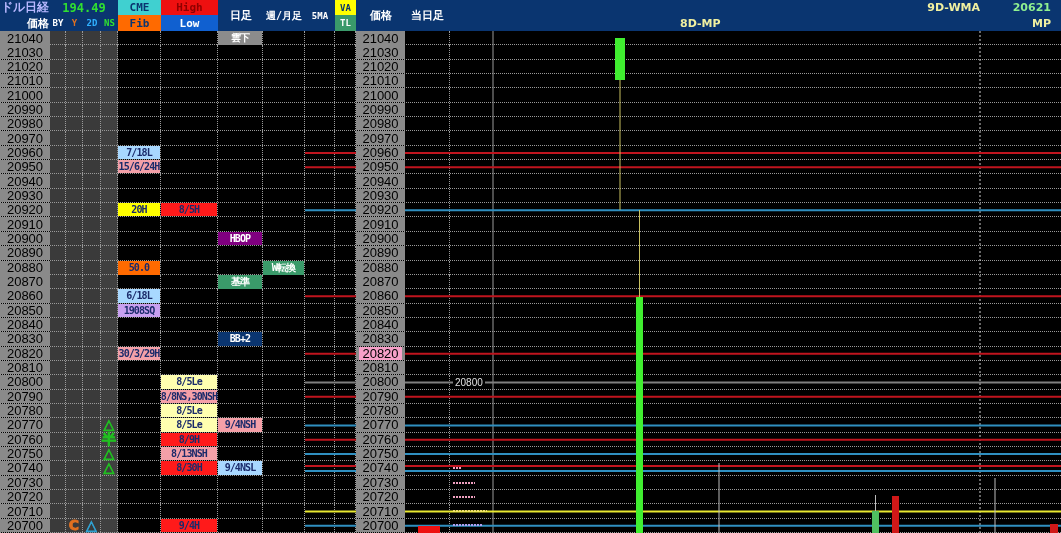  I want to click on price-label: 20720, so click(380, 497).